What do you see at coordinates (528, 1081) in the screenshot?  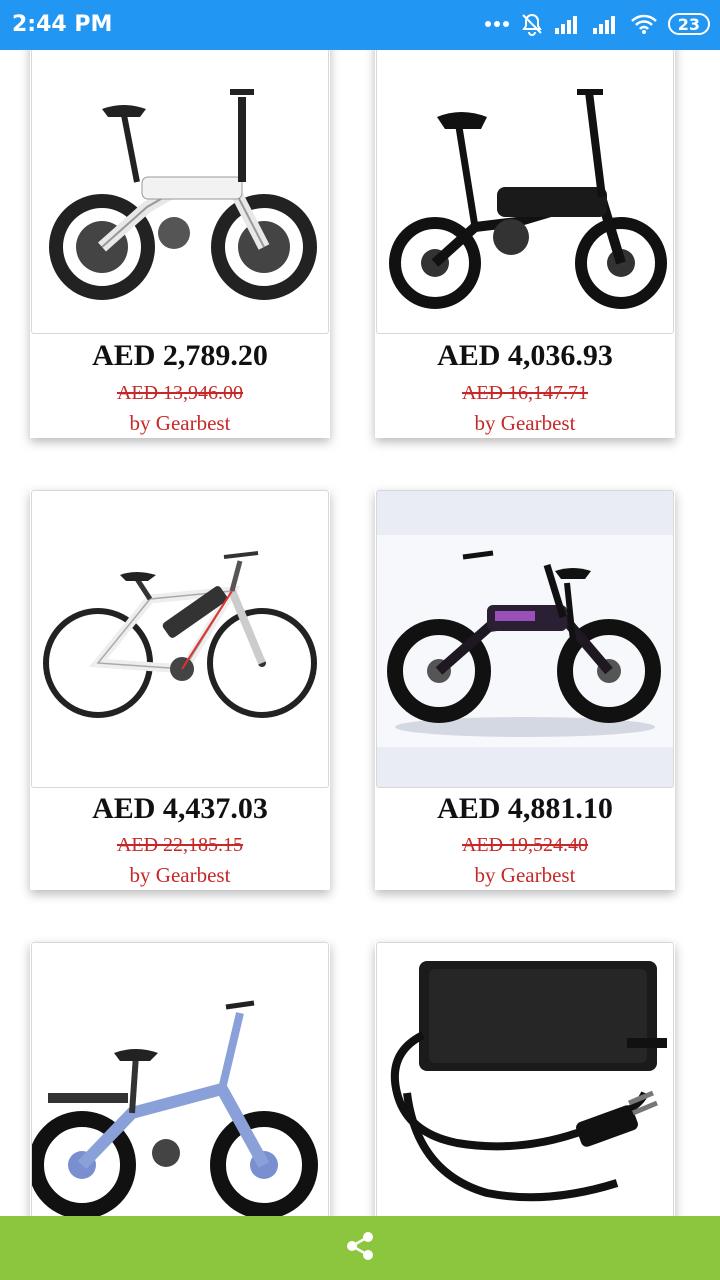 I see `power-adapter-charger-image` at bounding box center [528, 1081].